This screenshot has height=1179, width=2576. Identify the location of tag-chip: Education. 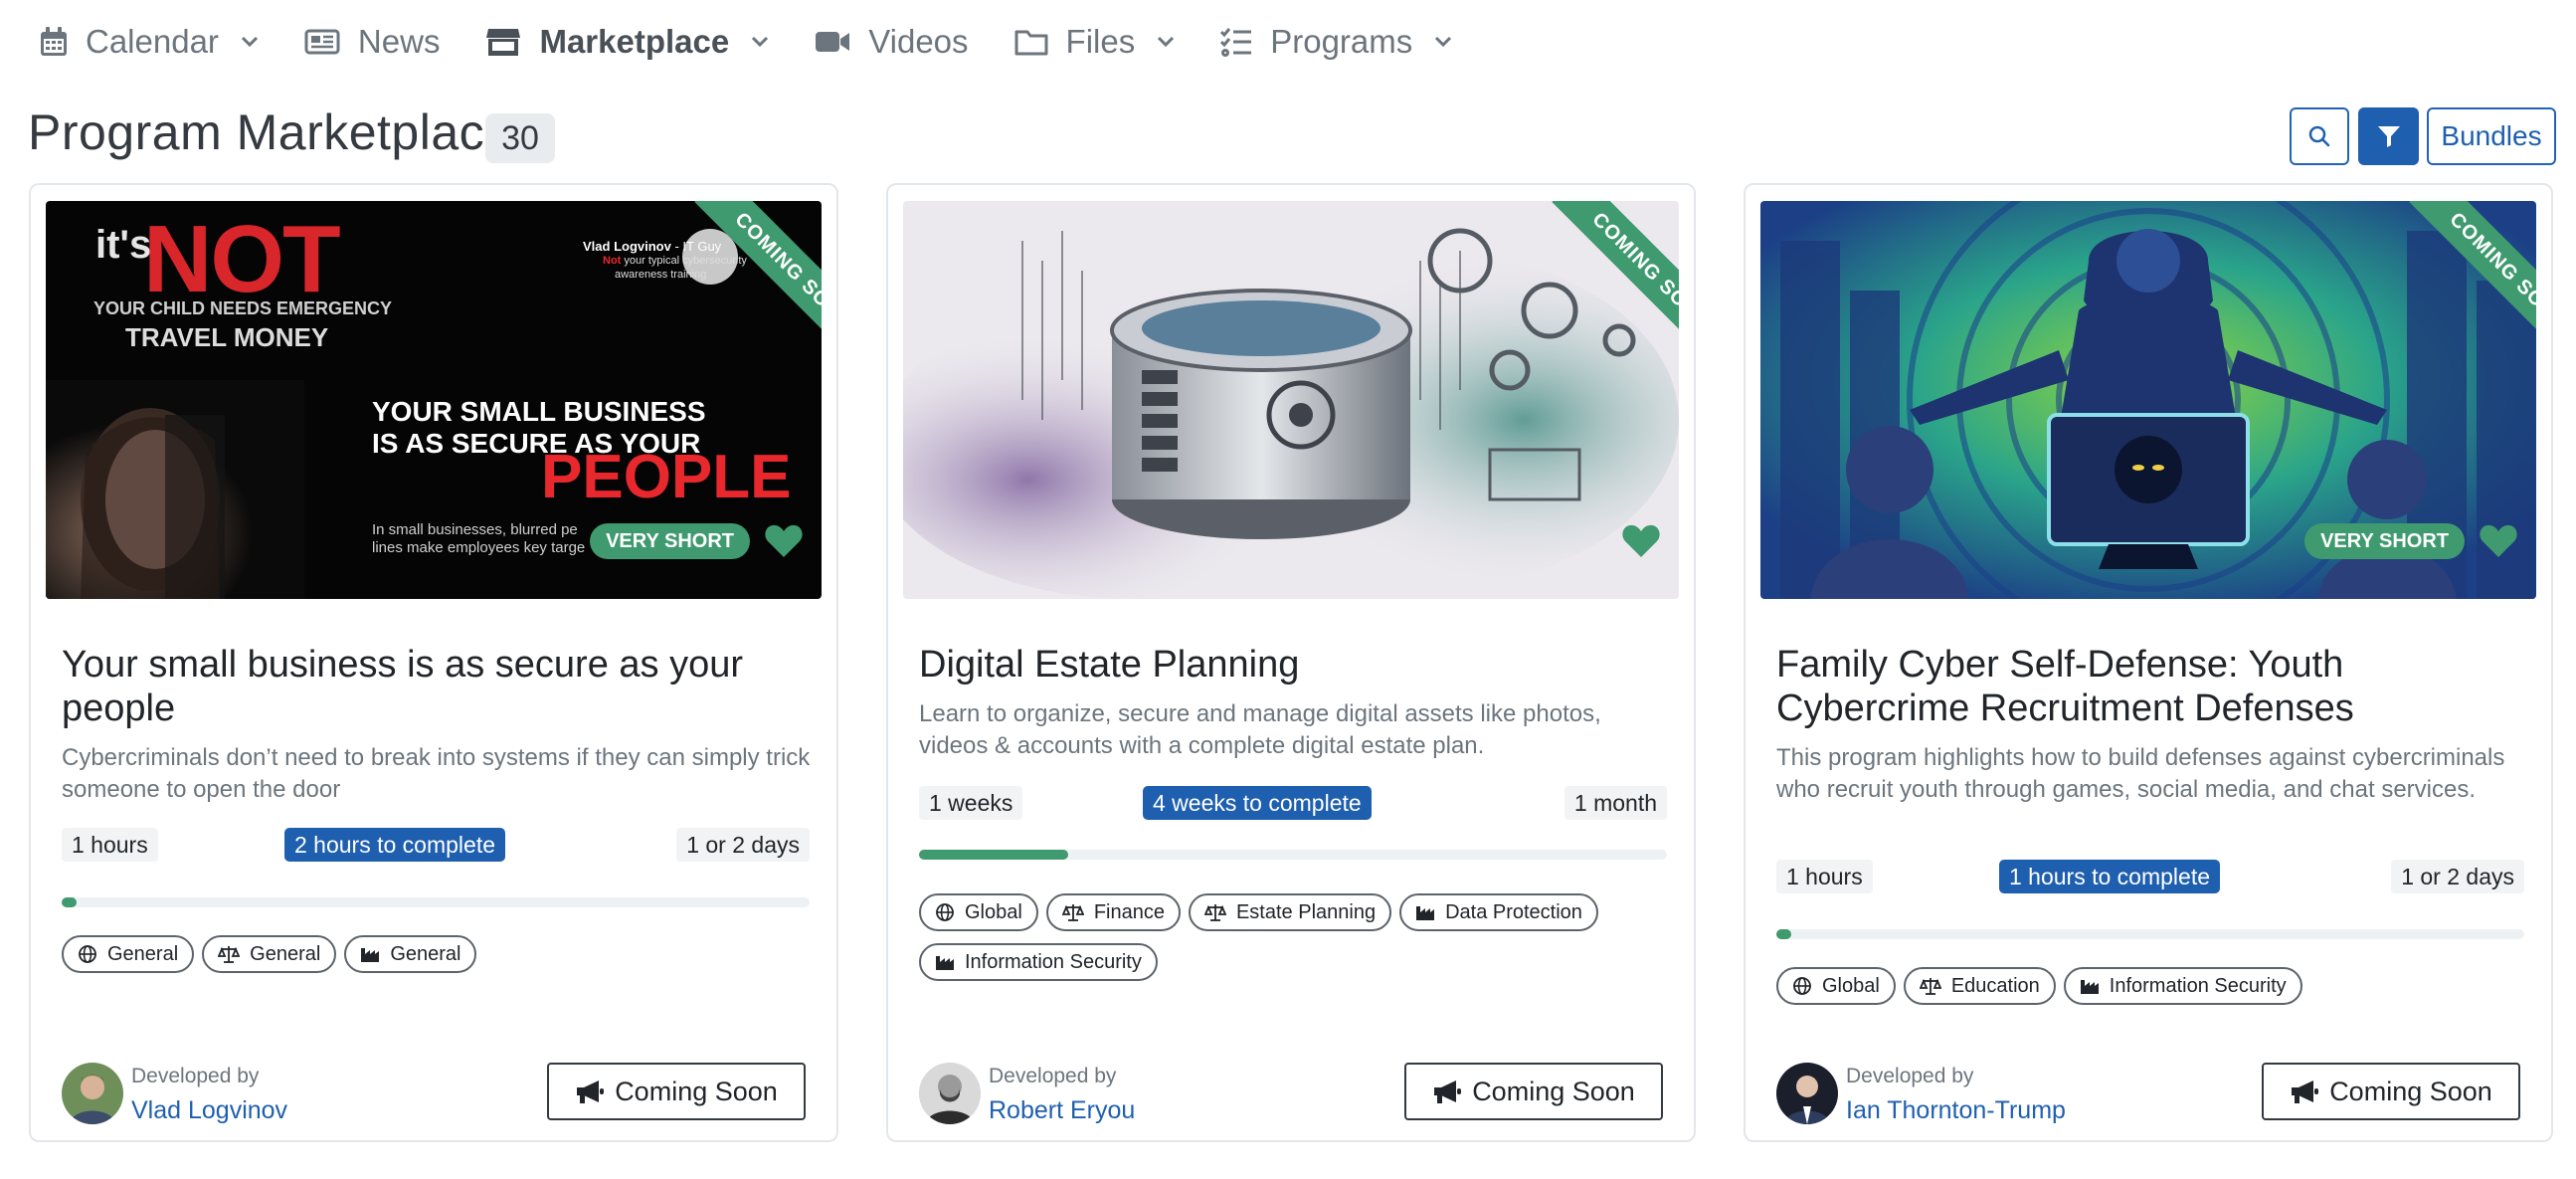
(1979, 986).